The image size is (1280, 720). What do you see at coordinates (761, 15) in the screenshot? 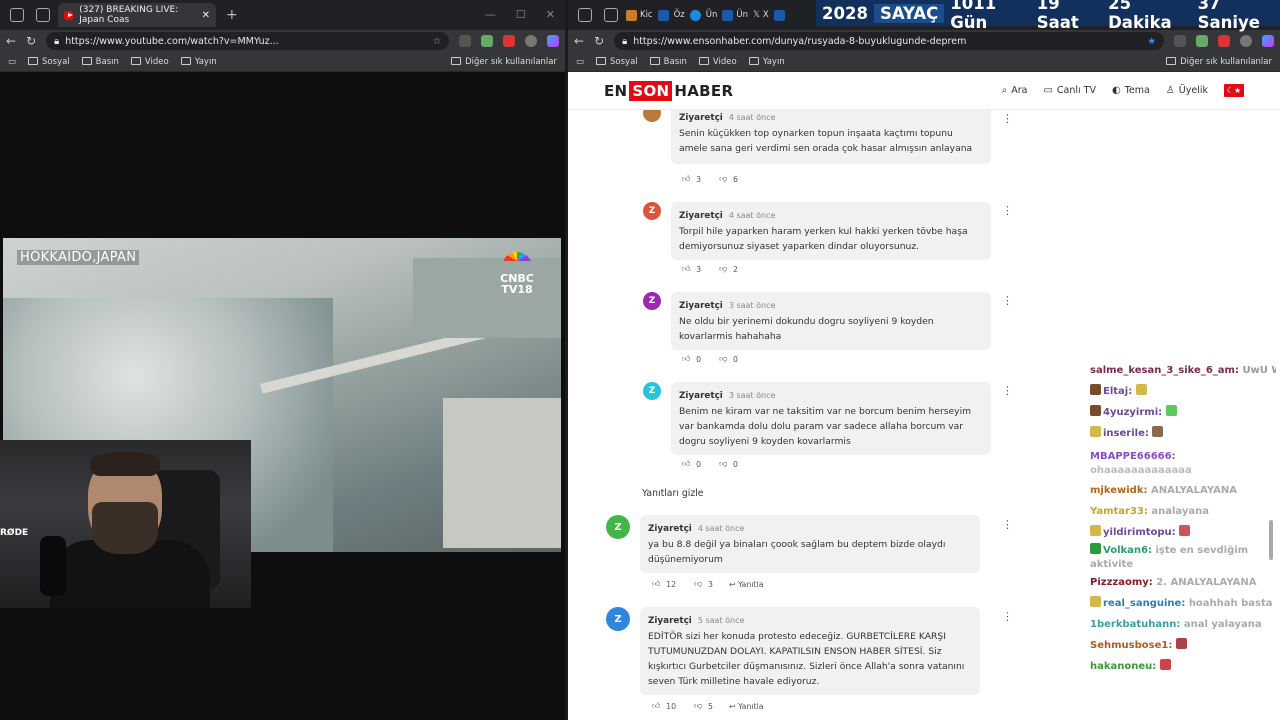
I see `tab-x: 𝕏X` at bounding box center [761, 15].